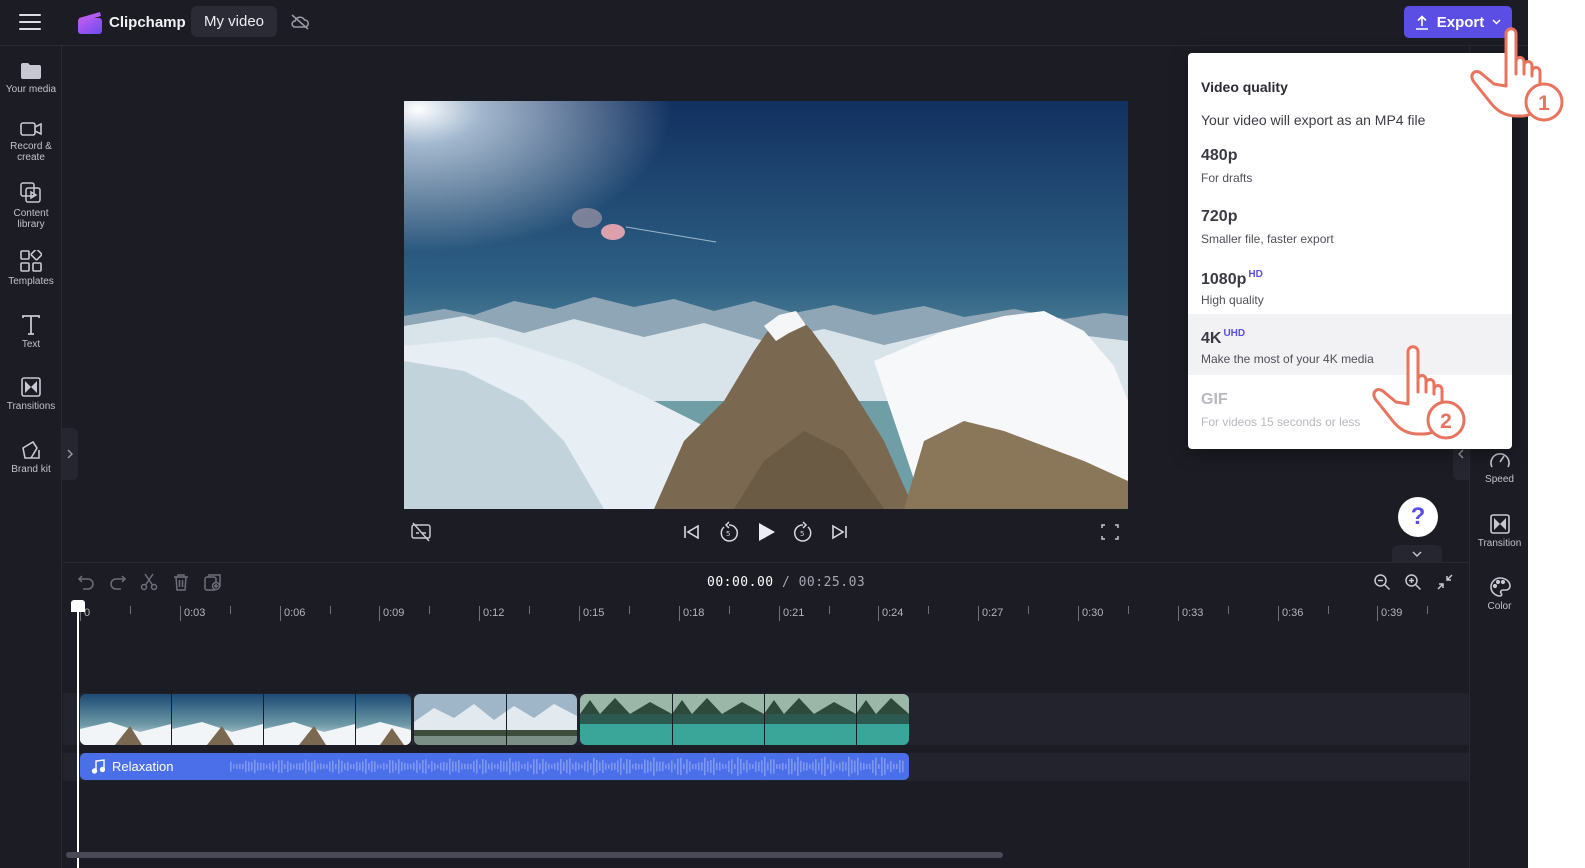  I want to click on cloud-off-icon, so click(300, 22).